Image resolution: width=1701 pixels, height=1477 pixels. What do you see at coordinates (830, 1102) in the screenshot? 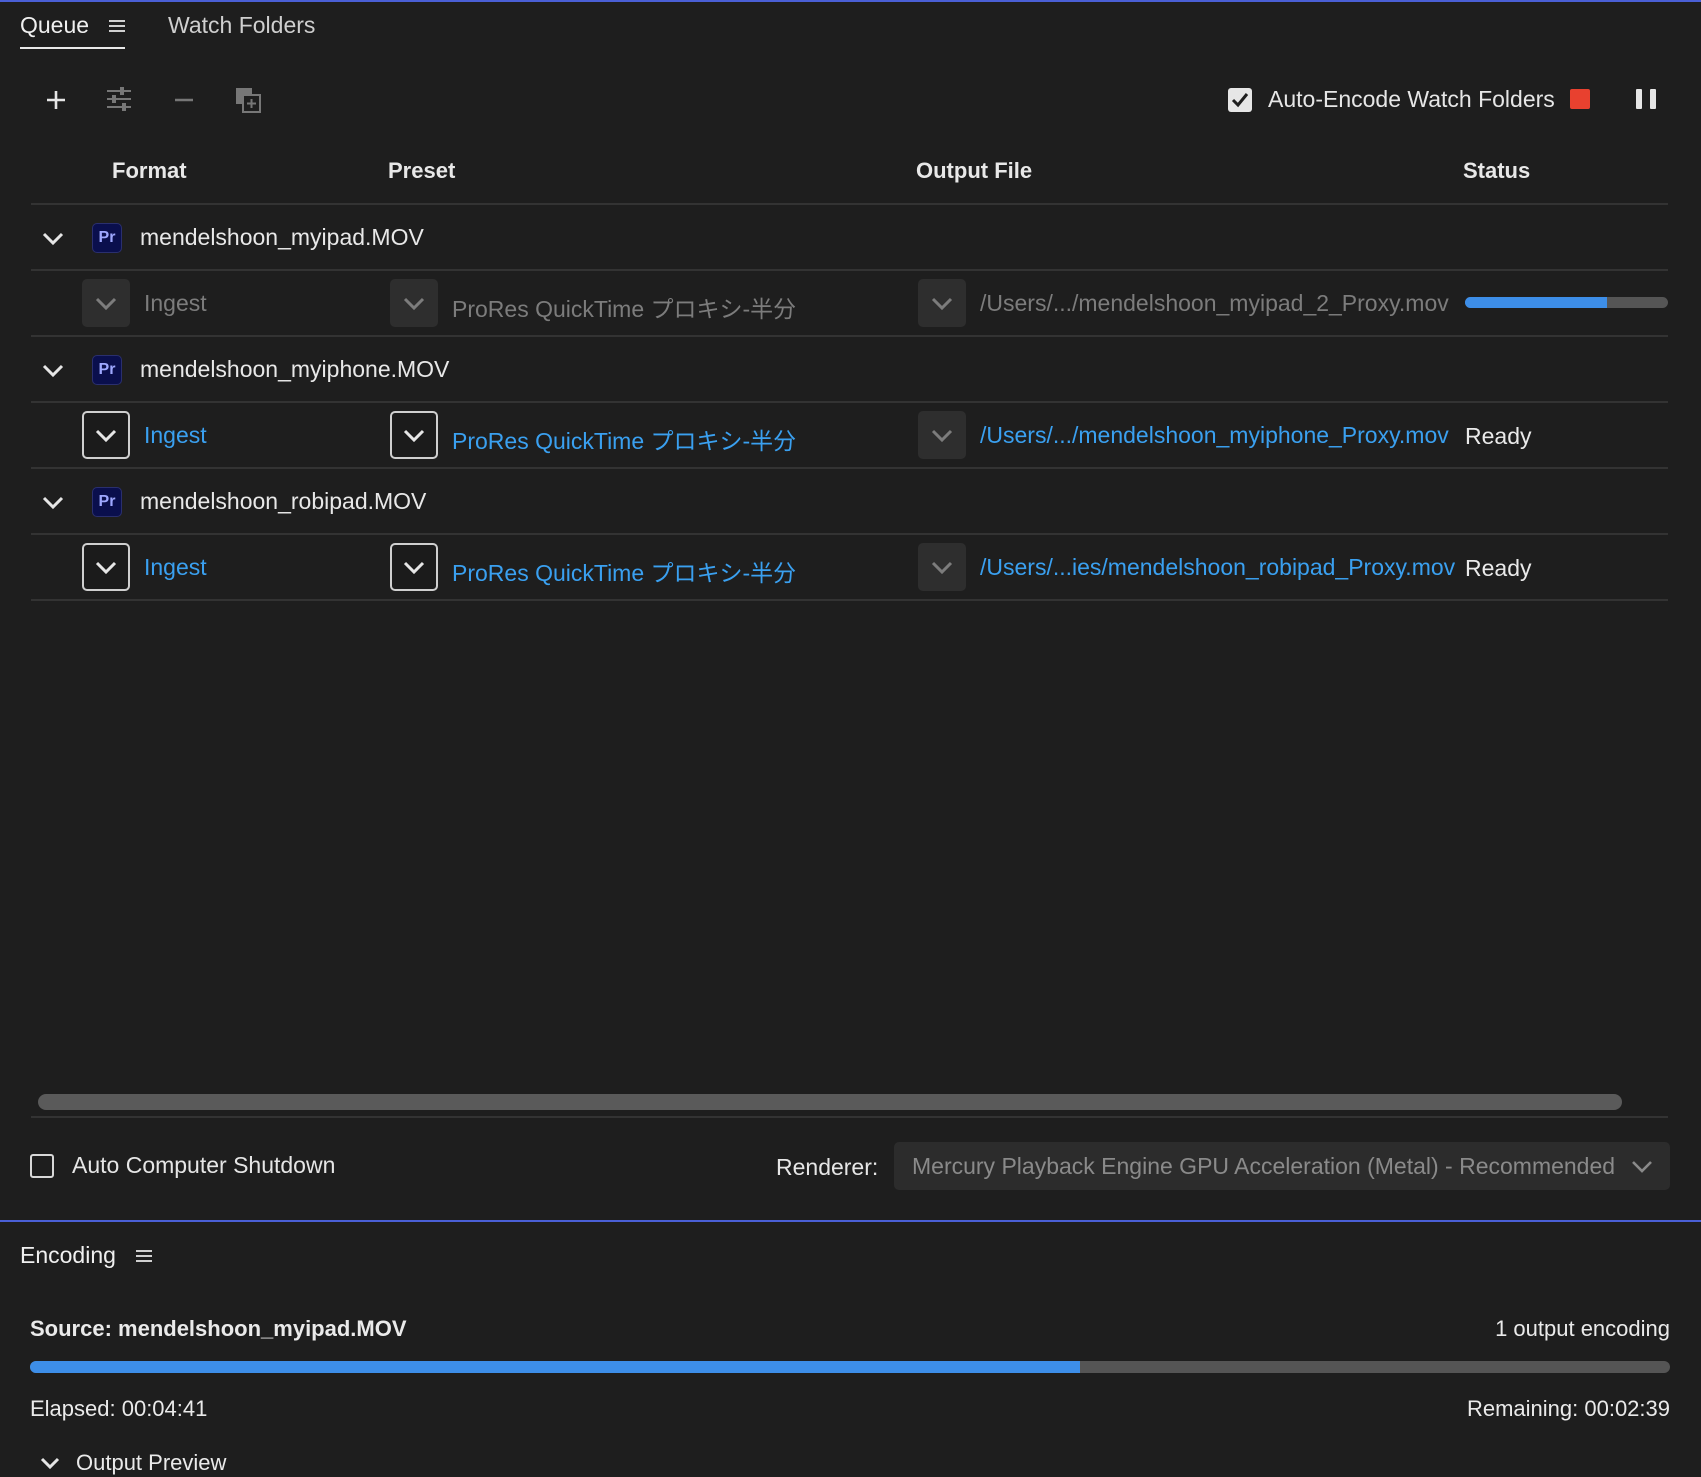
I see `horizontal-scrollbar` at bounding box center [830, 1102].